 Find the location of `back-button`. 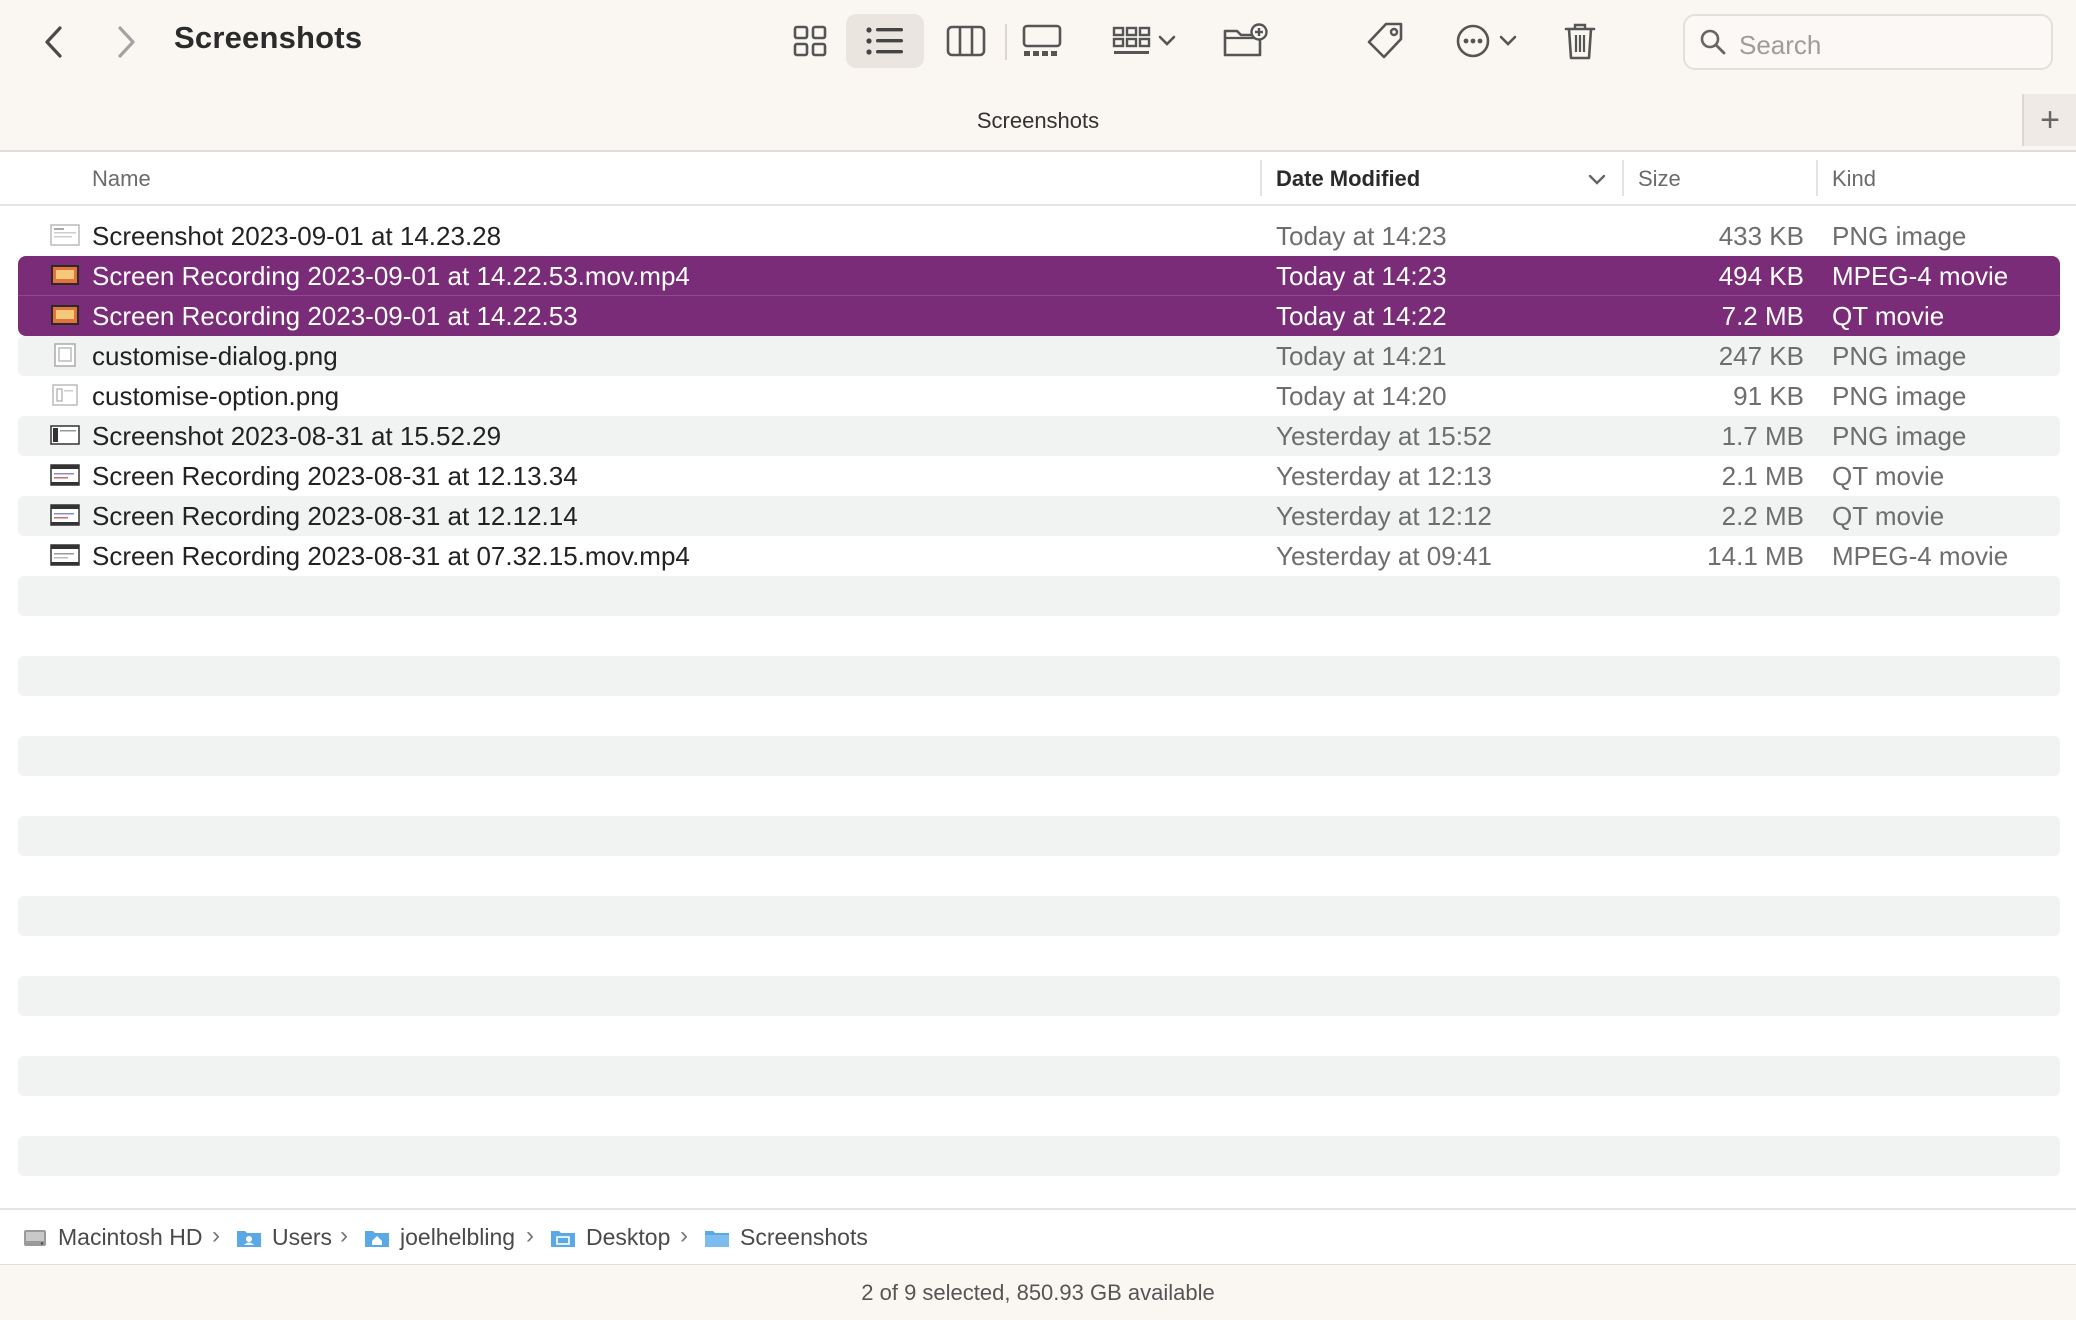

back-button is located at coordinates (54, 42).